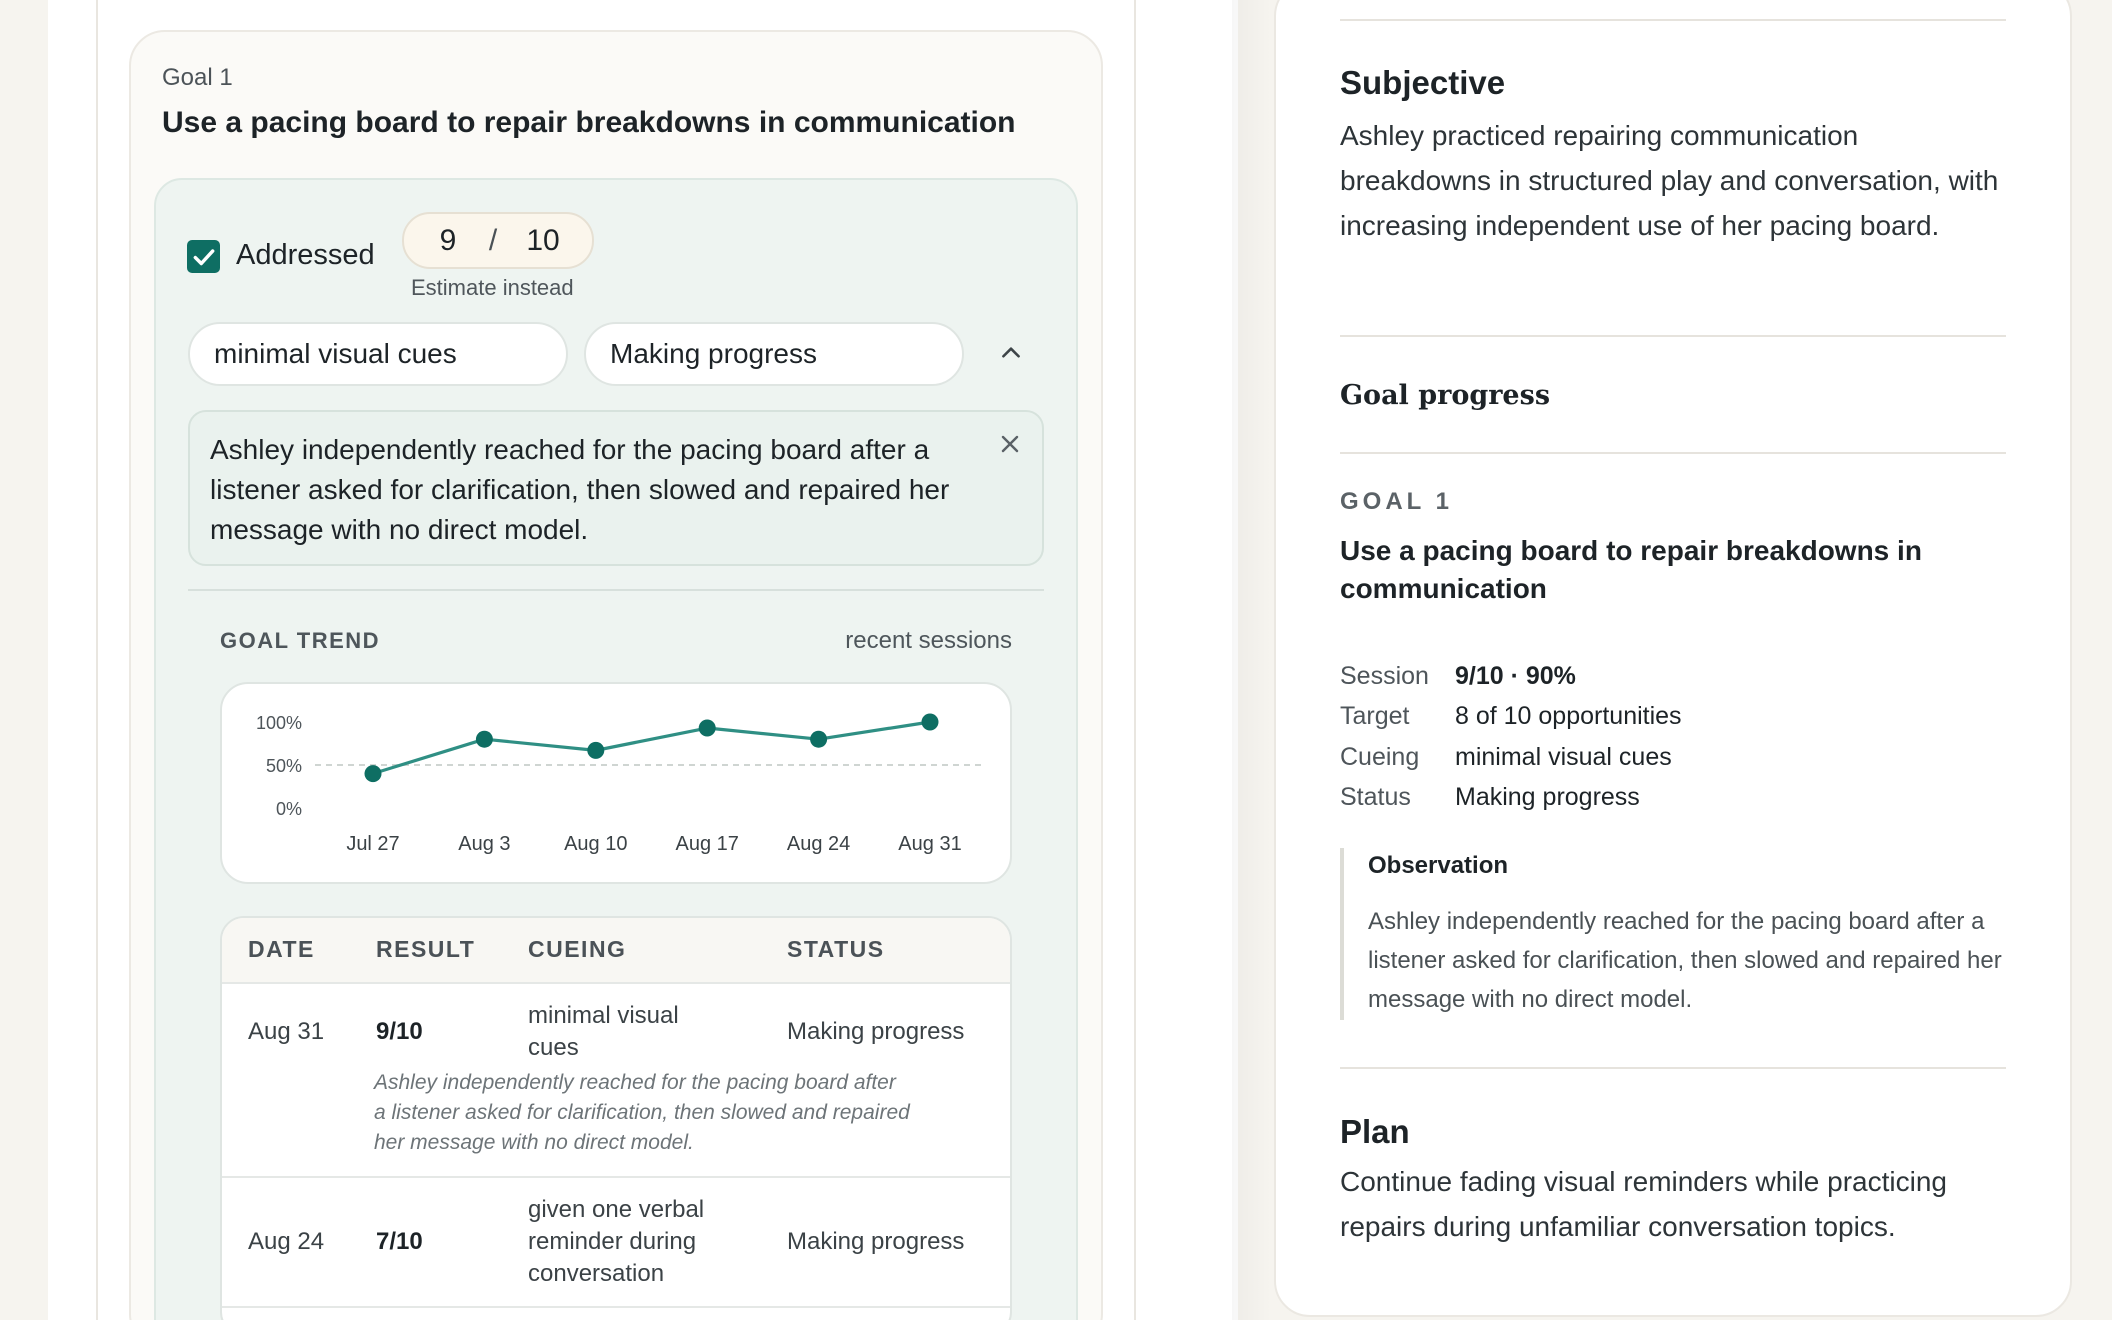  I want to click on x-tick-label: Aug 3, so click(484, 844).